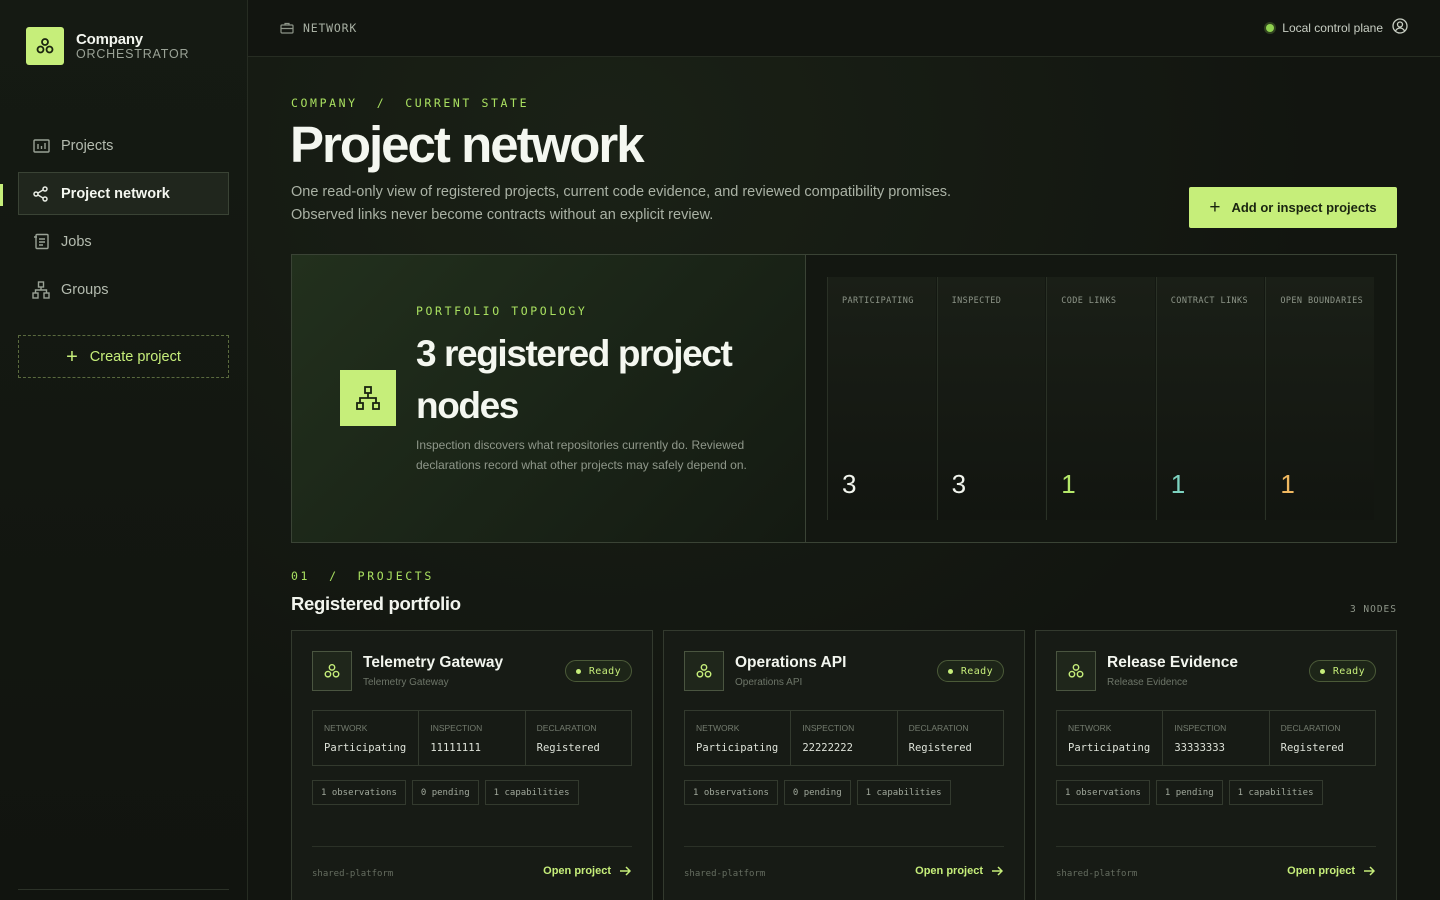  What do you see at coordinates (410, 103) in the screenshot?
I see `page-eyebrow: COMPANY / CURRENT STATE` at bounding box center [410, 103].